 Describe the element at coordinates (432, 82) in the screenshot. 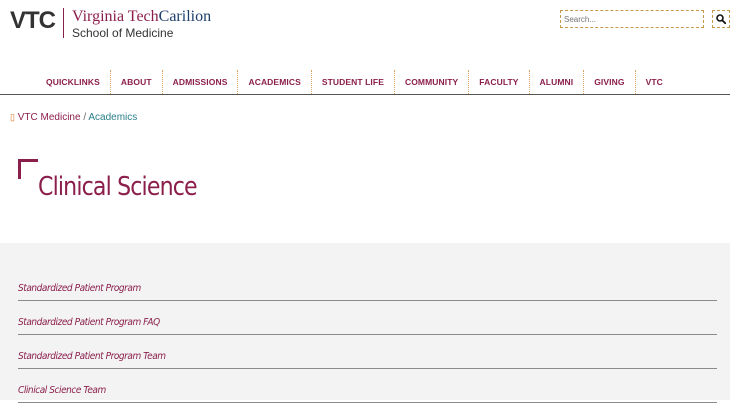

I see `nav-community: COMMUNITY` at that location.